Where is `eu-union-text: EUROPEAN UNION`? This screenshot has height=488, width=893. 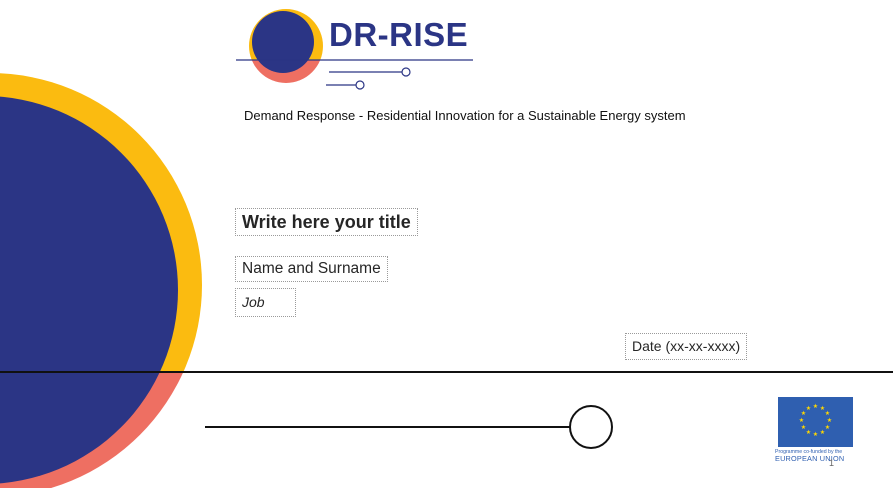 eu-union-text: EUROPEAN UNION is located at coordinates (810, 459).